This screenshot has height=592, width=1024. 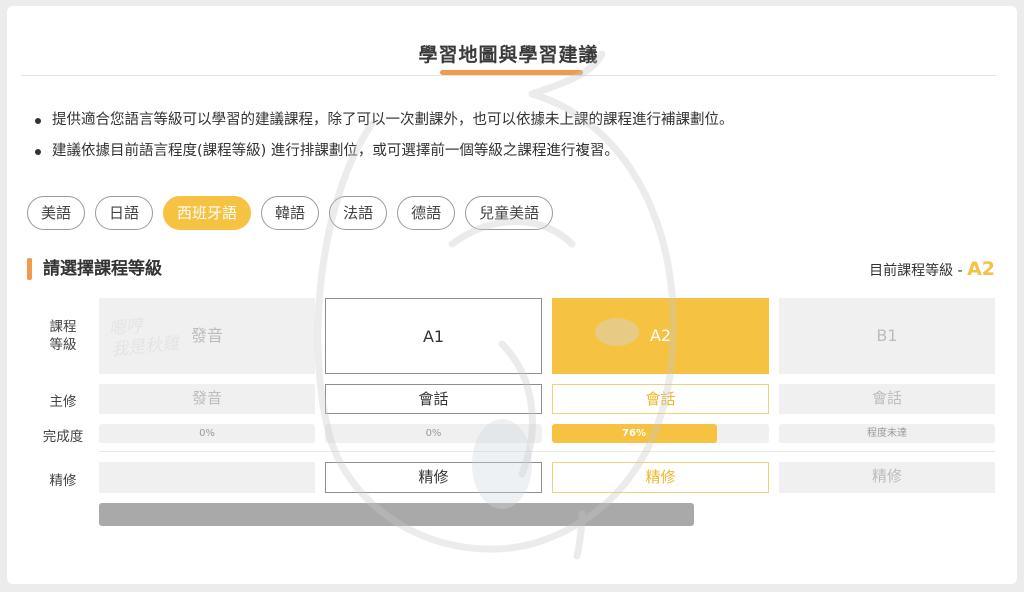 What do you see at coordinates (634, 433) in the screenshot?
I see `progress-text: 76%` at bounding box center [634, 433].